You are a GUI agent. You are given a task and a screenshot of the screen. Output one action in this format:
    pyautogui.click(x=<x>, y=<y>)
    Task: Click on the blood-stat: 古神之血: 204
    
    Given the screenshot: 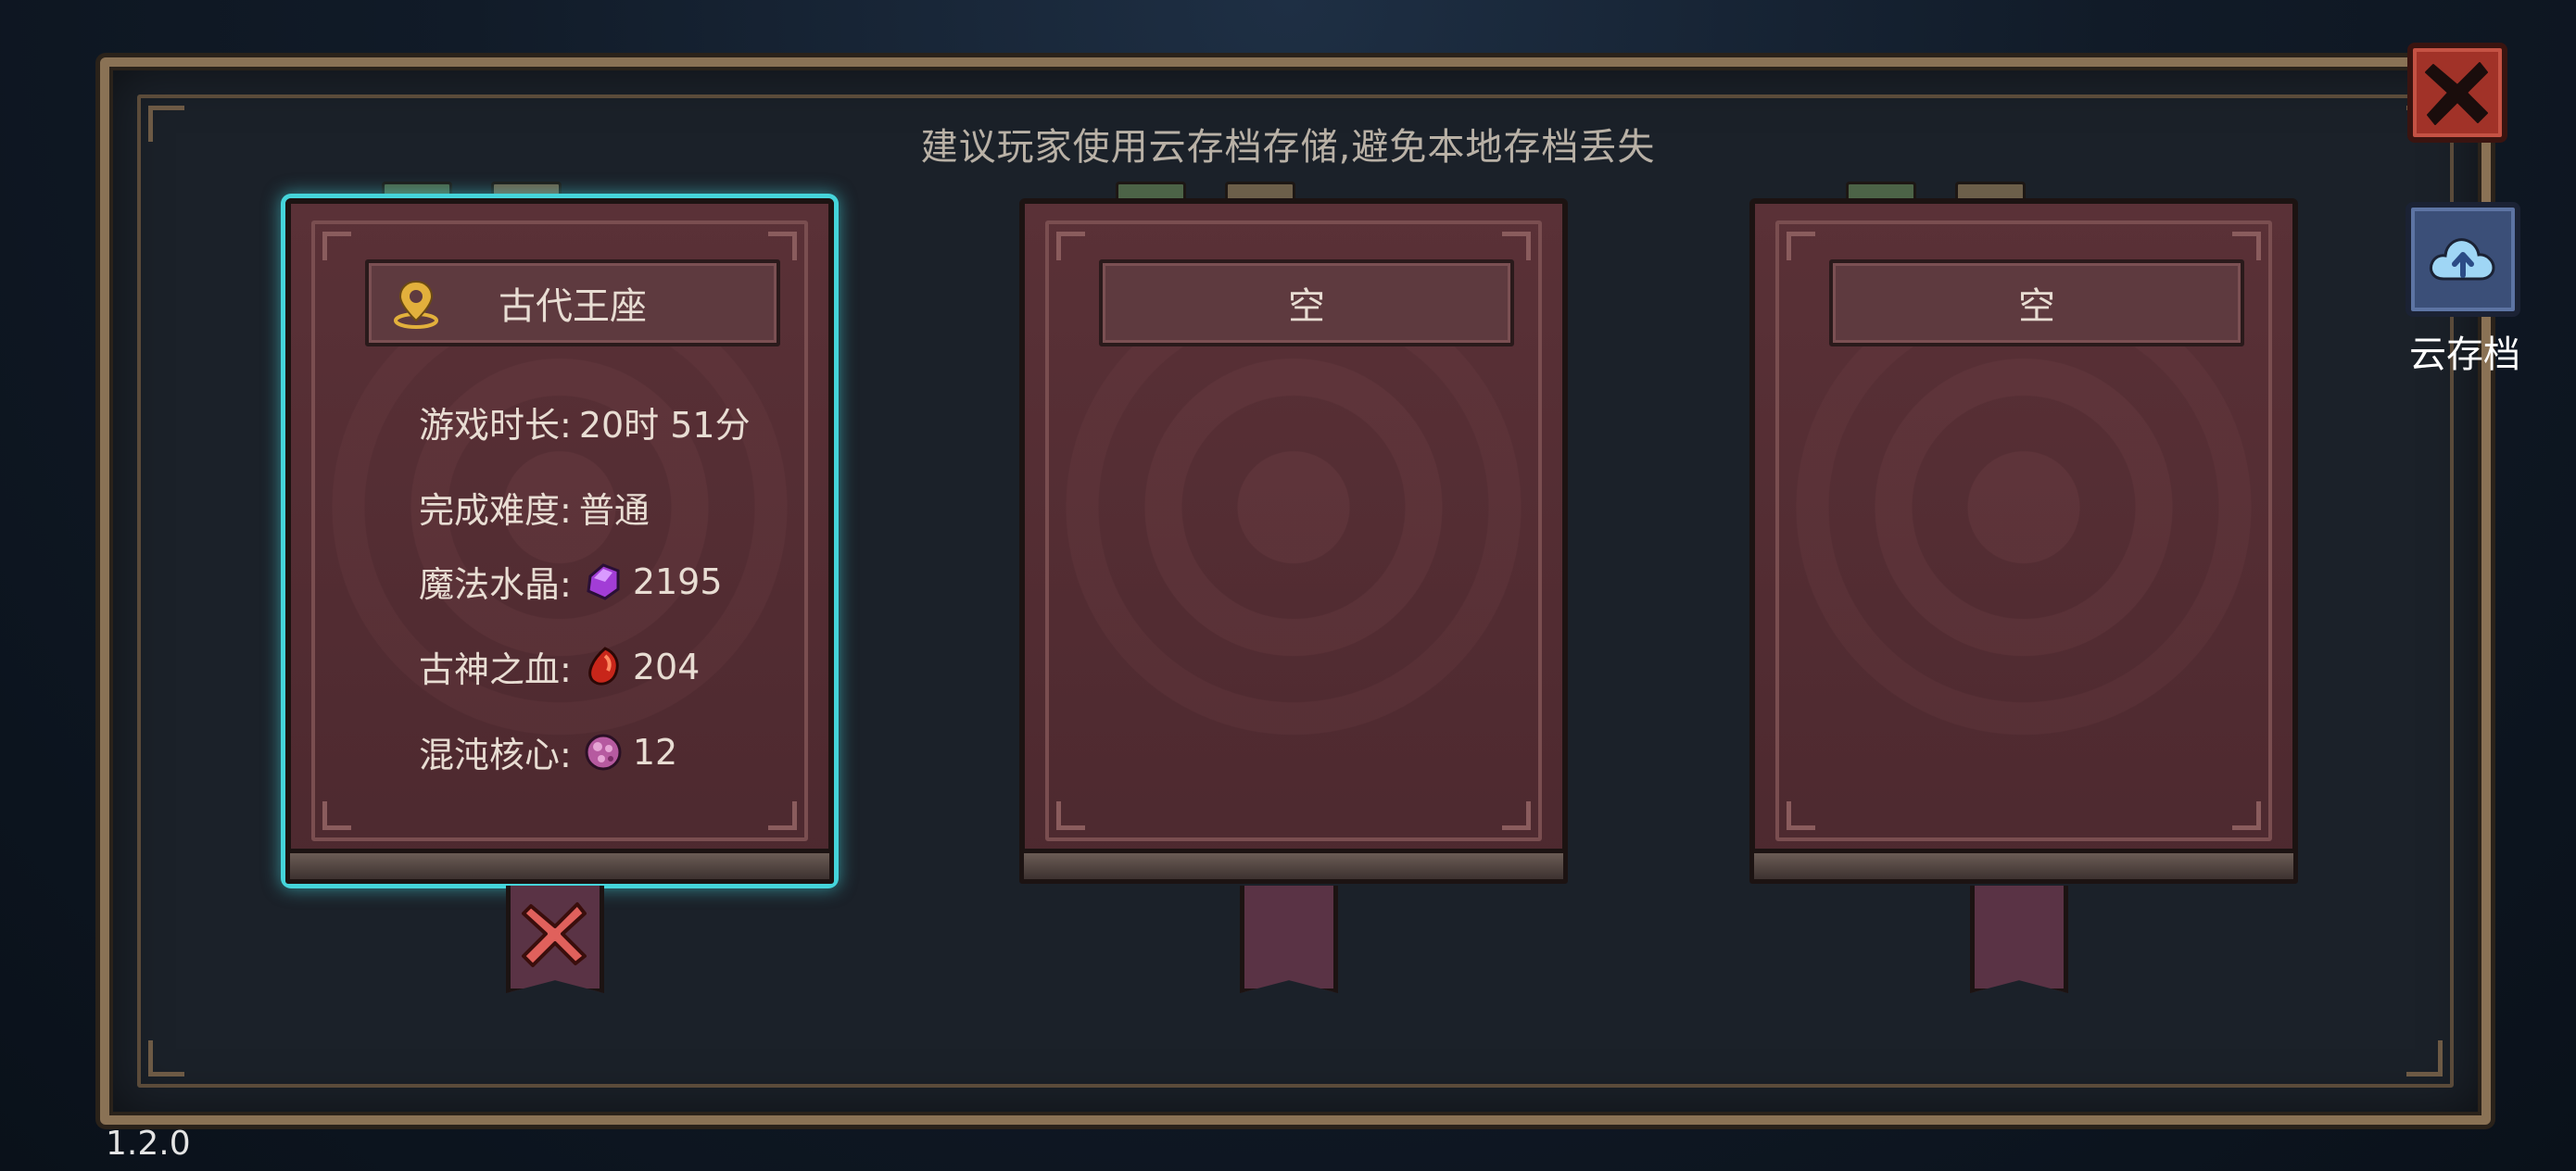 What is the action you would take?
    pyautogui.click(x=559, y=667)
    